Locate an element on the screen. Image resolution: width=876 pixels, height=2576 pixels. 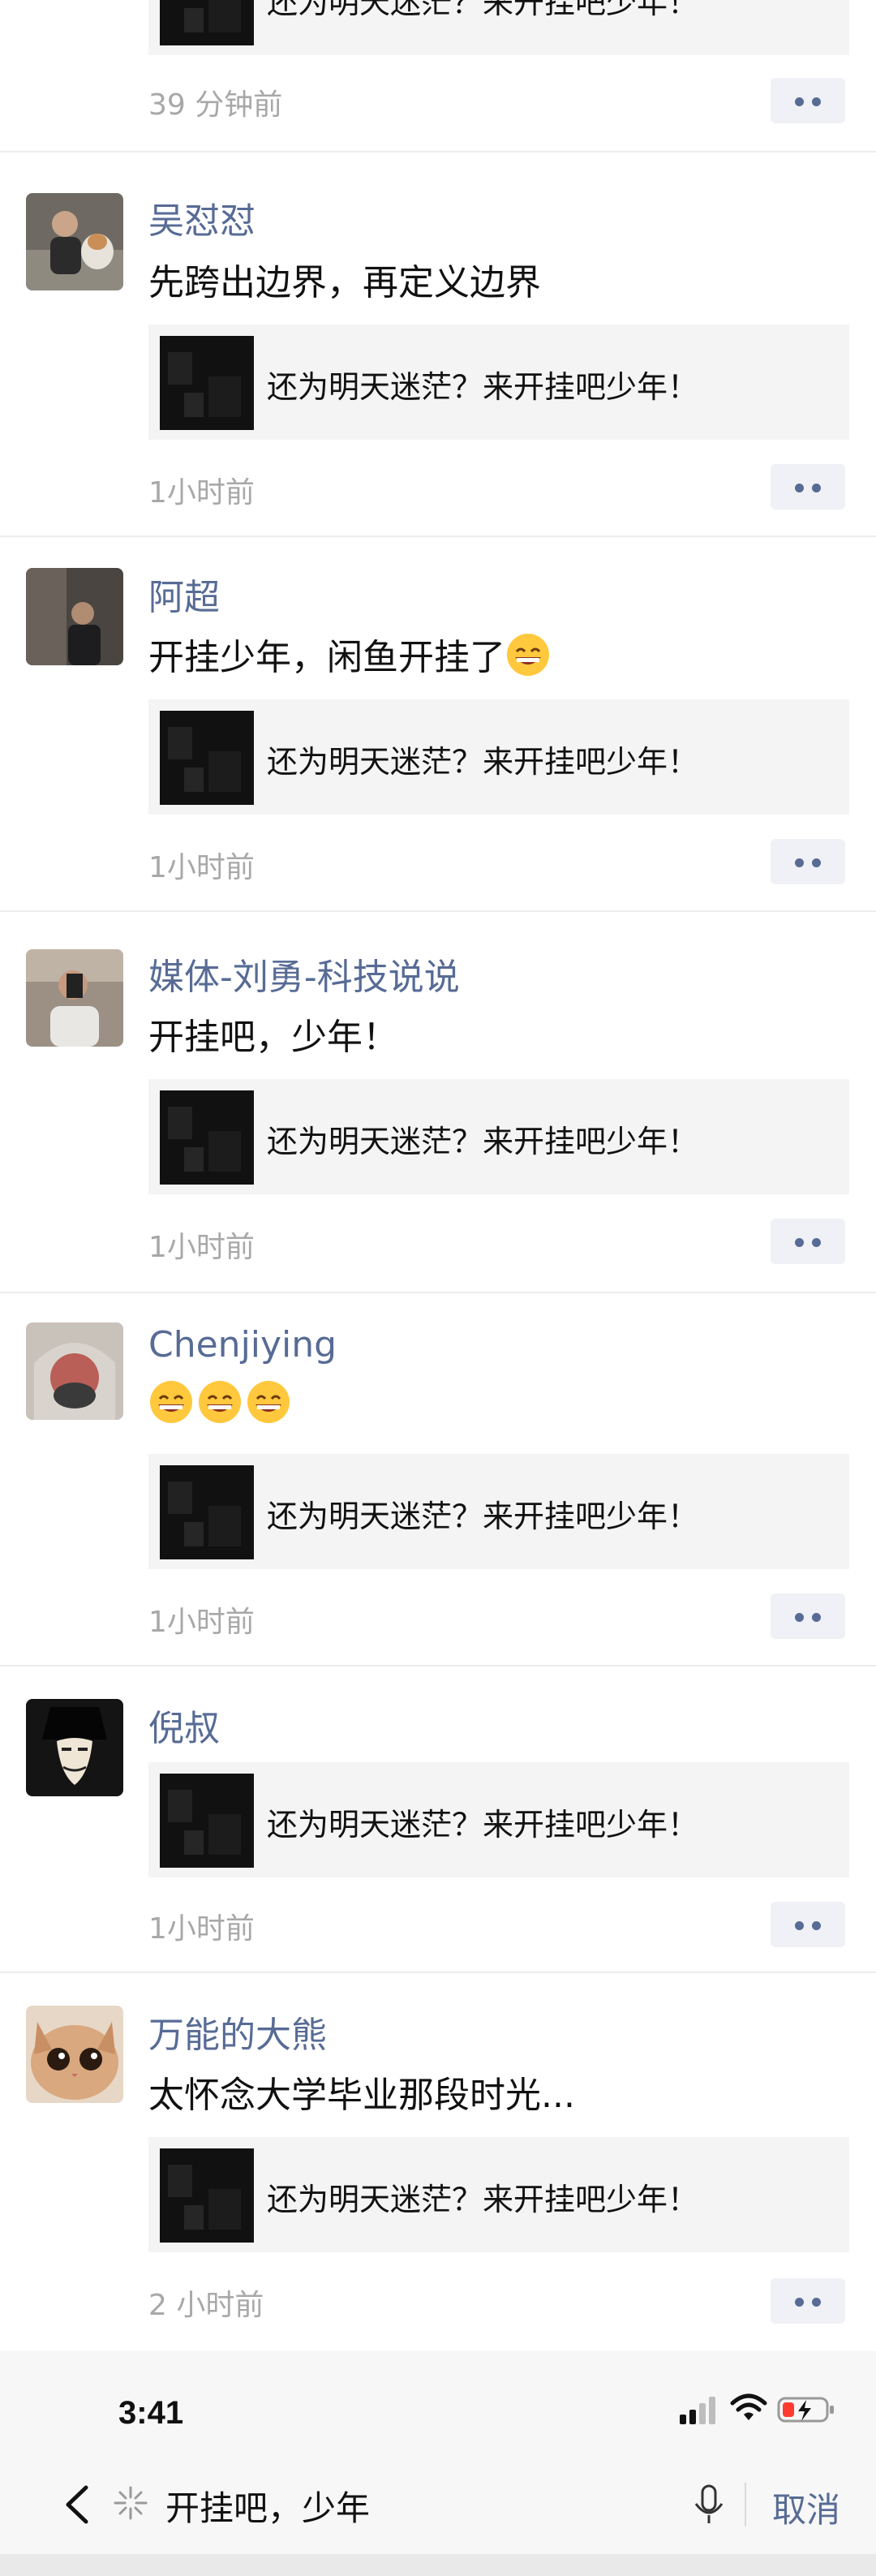
author-name: 阿超 is located at coordinates (184, 594).